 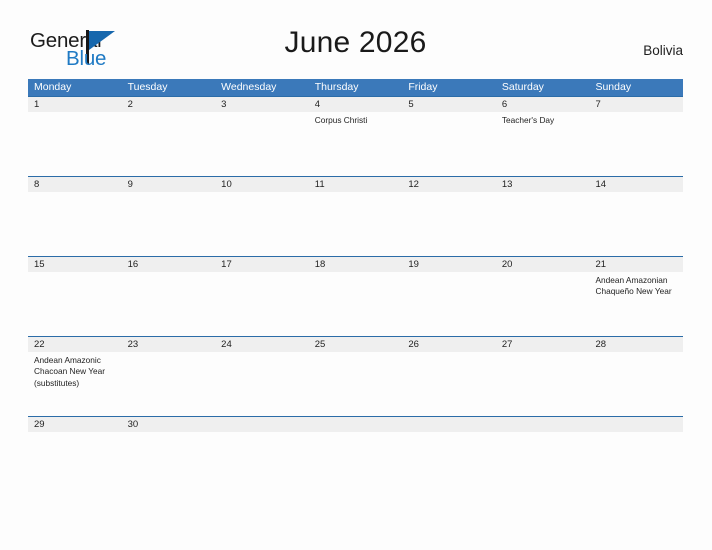 What do you see at coordinates (423, 87) in the screenshot?
I see `weekday-friday: Friday` at bounding box center [423, 87].